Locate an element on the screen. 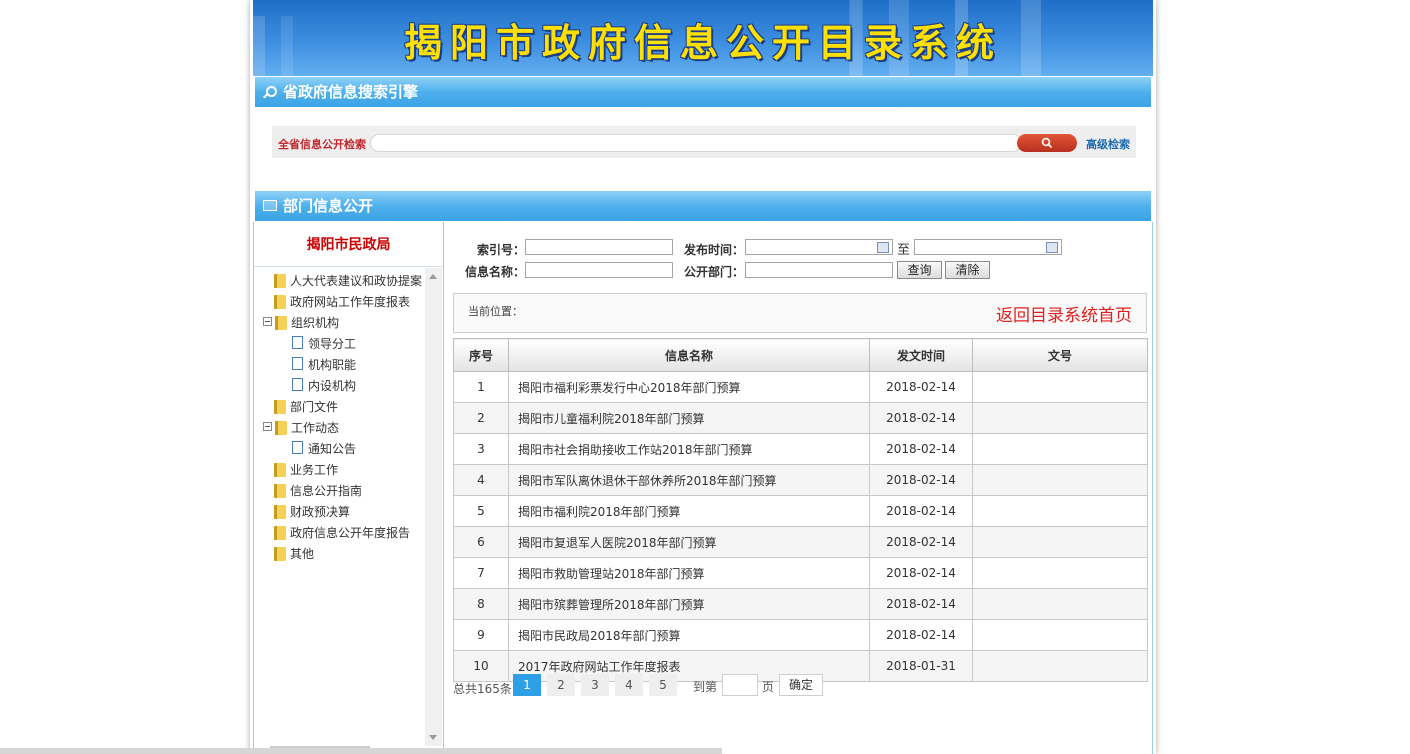 The image size is (1410, 754). row-title-link: 揭阳市殡葬管理所2018年部门预算 is located at coordinates (689, 604).